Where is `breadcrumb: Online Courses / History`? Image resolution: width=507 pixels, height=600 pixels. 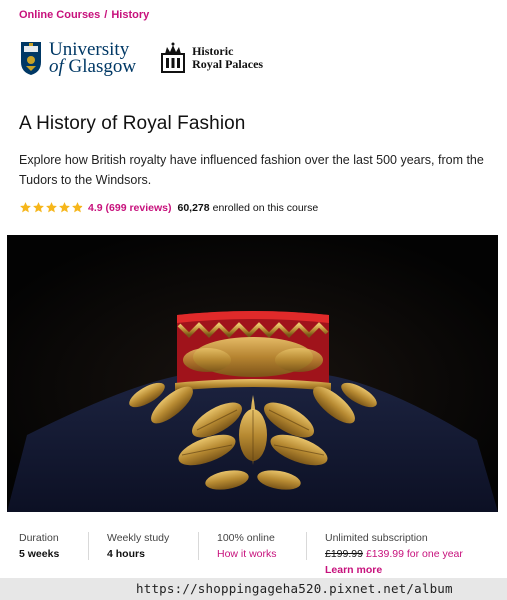 breadcrumb: Online Courses / History is located at coordinates (84, 15).